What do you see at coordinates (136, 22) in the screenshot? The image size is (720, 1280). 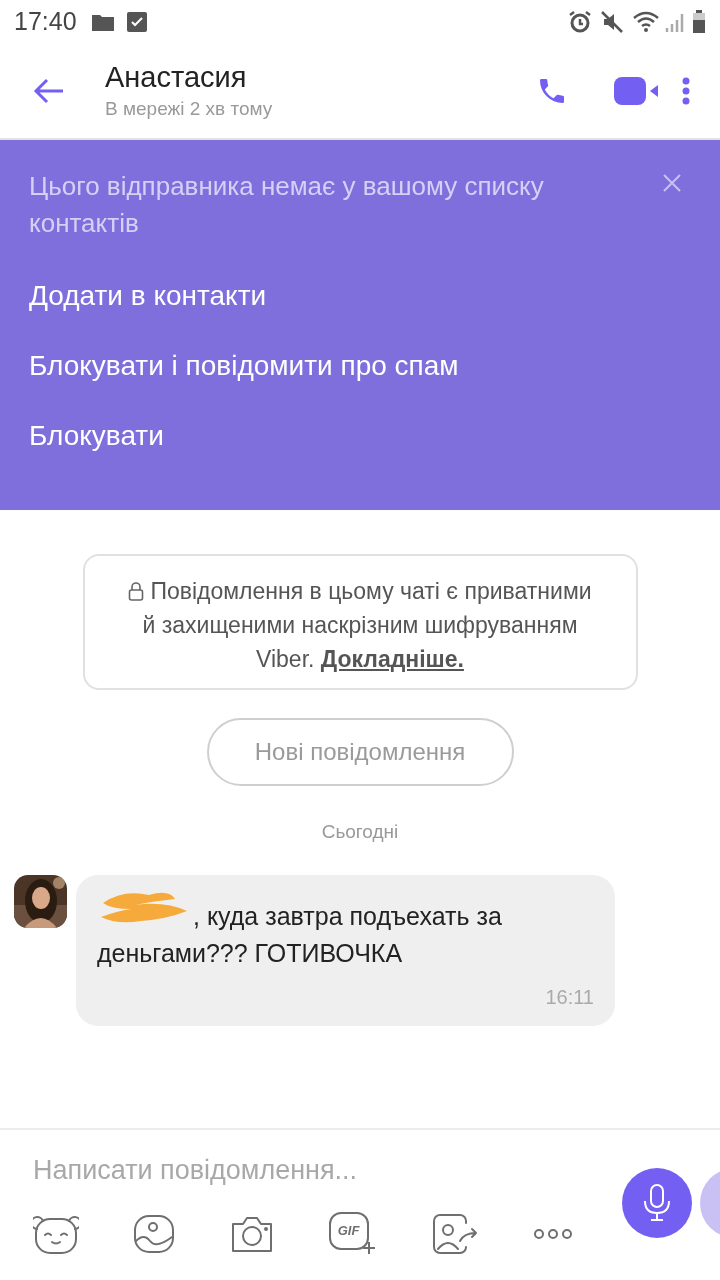 I see `checkbox-icon` at bounding box center [136, 22].